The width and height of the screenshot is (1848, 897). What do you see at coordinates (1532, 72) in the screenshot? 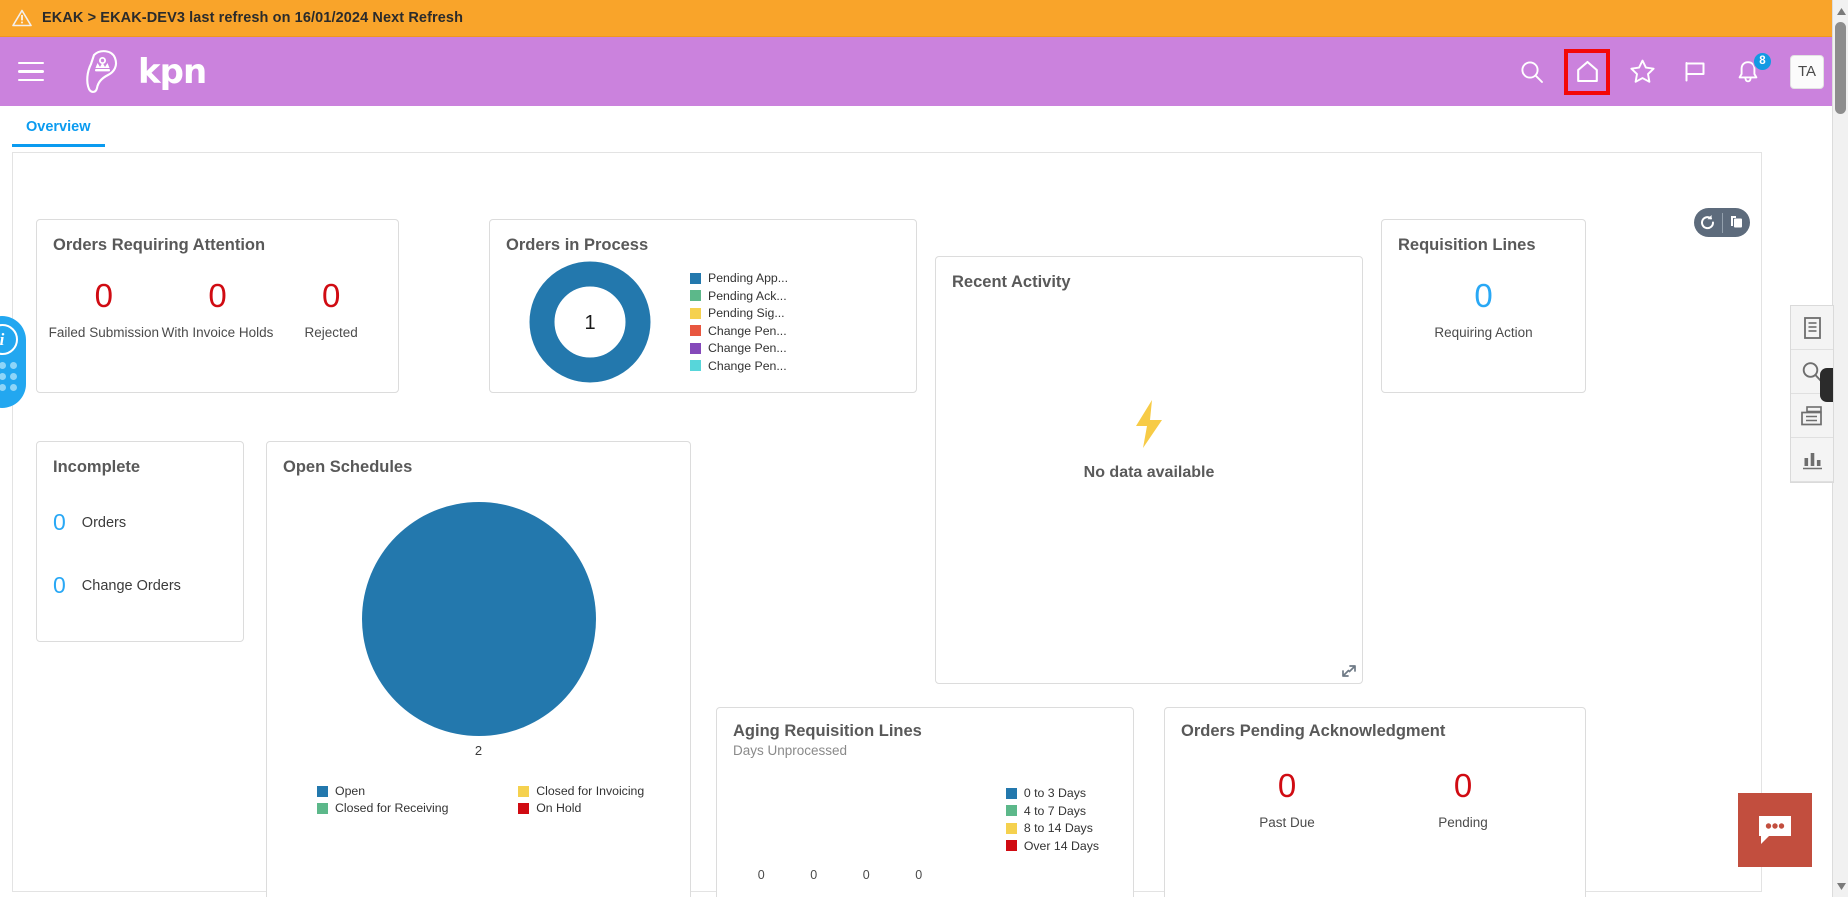
I see `search-icon` at bounding box center [1532, 72].